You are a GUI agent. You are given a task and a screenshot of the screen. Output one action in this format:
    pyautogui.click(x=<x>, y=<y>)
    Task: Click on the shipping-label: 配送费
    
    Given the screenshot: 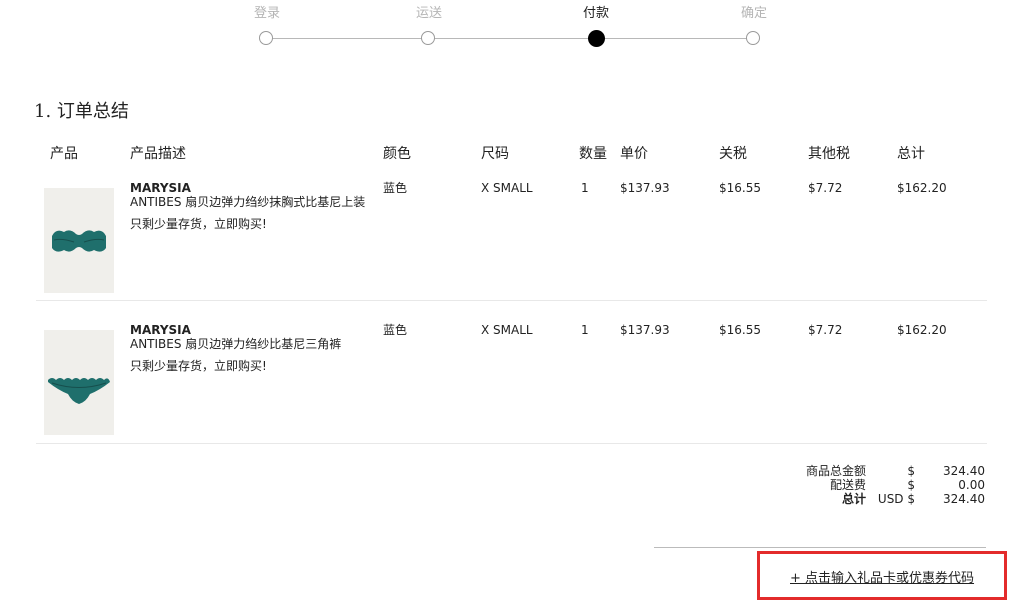 What is the action you would take?
    pyautogui.click(x=847, y=485)
    